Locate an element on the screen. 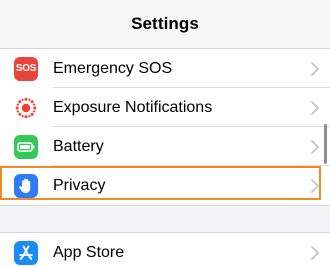  settings-item-exposure-notifications: Exposure Notifications is located at coordinates (165, 107).